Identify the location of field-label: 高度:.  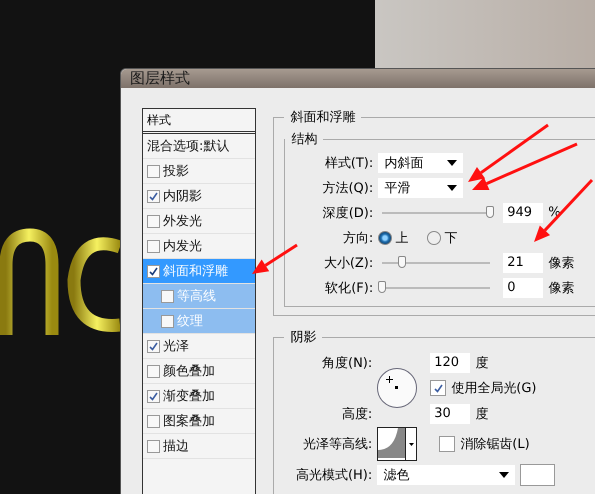
(356, 414).